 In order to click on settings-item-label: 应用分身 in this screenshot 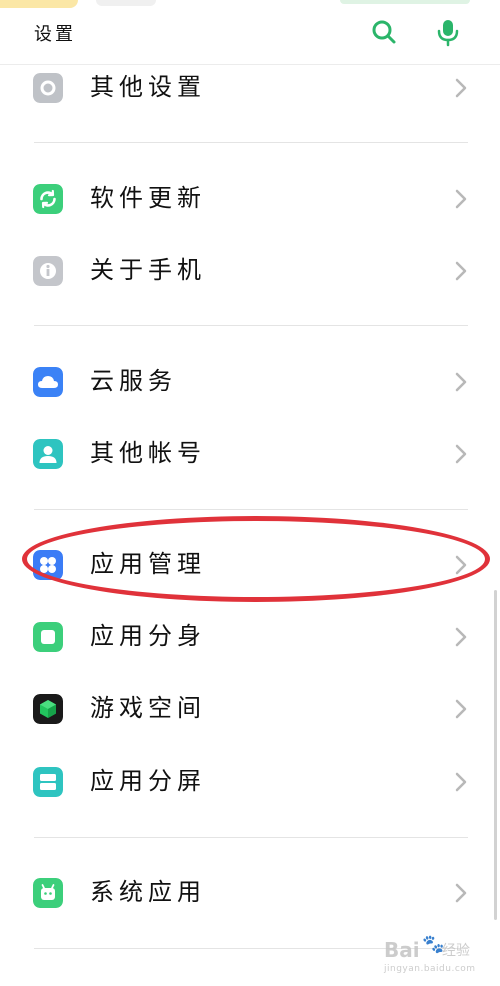, I will do `click(148, 636)`.